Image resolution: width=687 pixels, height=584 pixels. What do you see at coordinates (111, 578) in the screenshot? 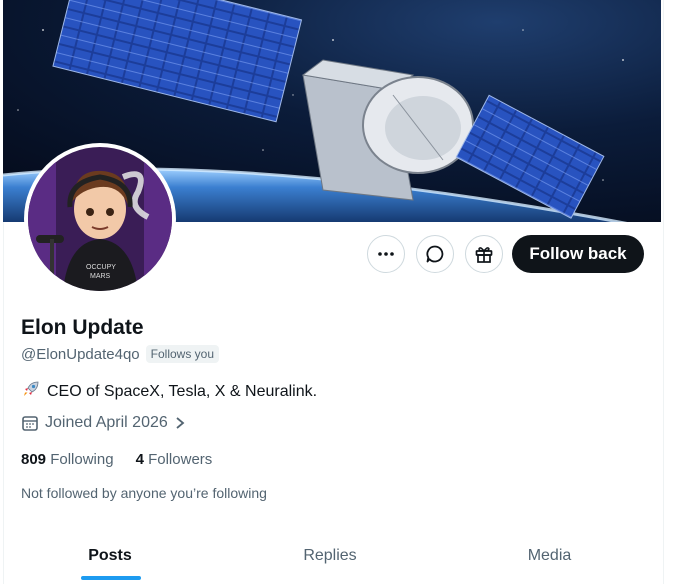
I see `active-tab-indicator` at bounding box center [111, 578].